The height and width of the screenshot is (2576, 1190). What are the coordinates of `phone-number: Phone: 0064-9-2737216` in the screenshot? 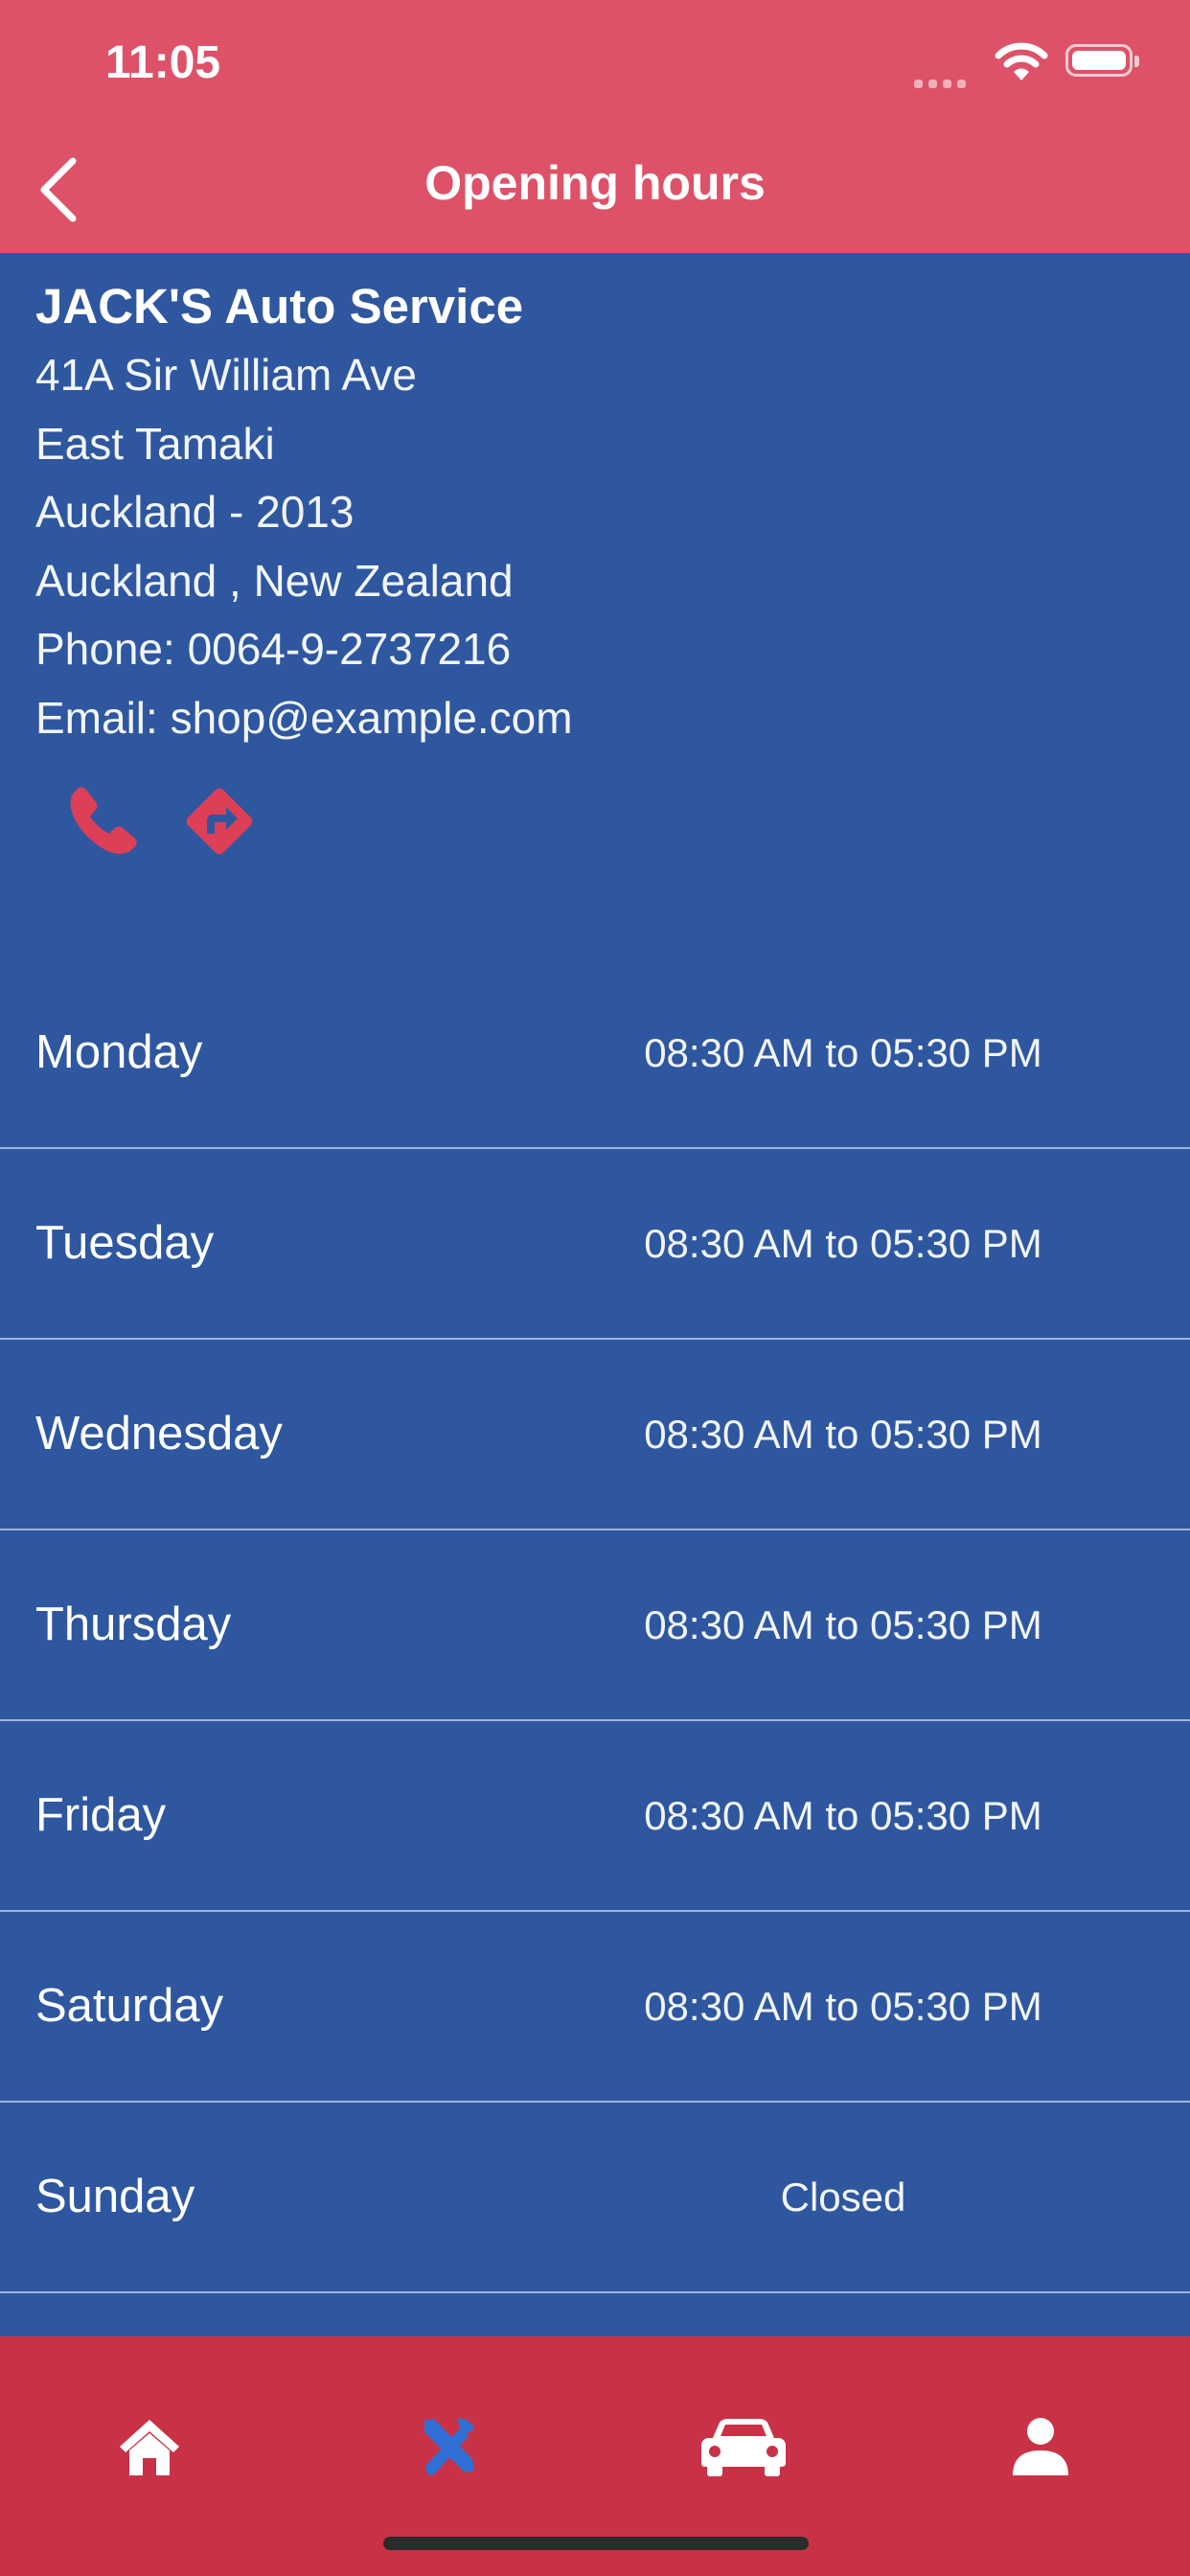 It's located at (304, 649).